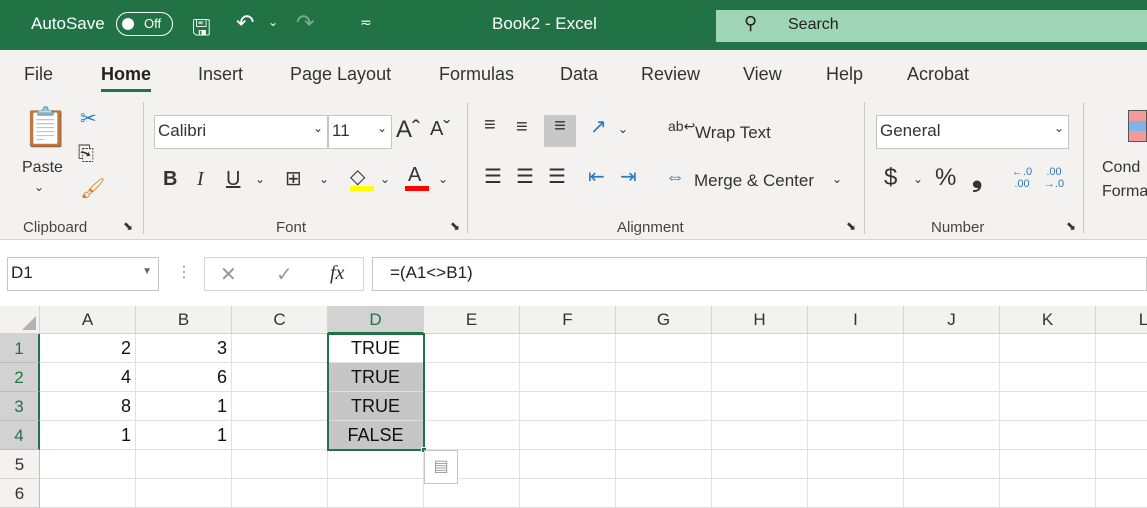  Describe the element at coordinates (1048, 348) in the screenshot. I see `cell-K1` at that location.